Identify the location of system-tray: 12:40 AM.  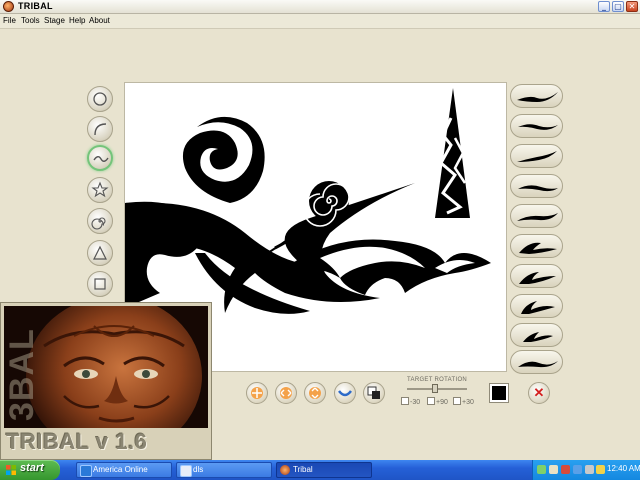
(586, 470).